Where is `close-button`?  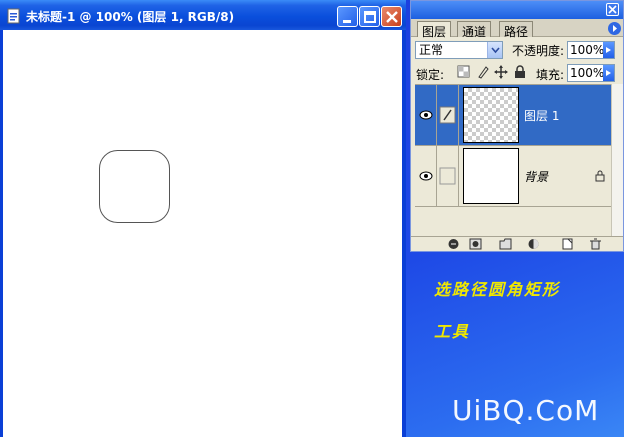
close-button is located at coordinates (391, 16).